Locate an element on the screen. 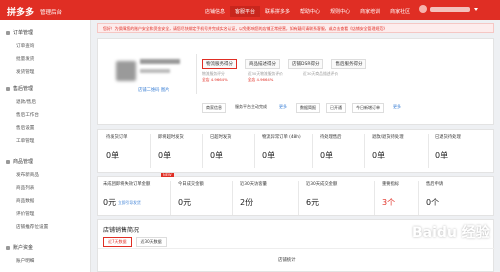  nav-item: 联系拼多多 is located at coordinates (277, 11).